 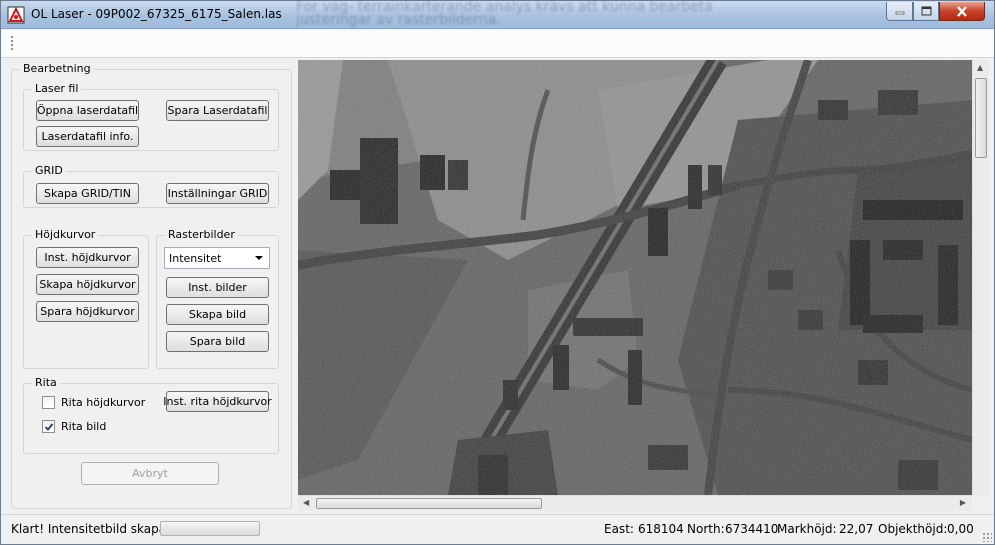 I want to click on minimize-icon, so click(x=899, y=13).